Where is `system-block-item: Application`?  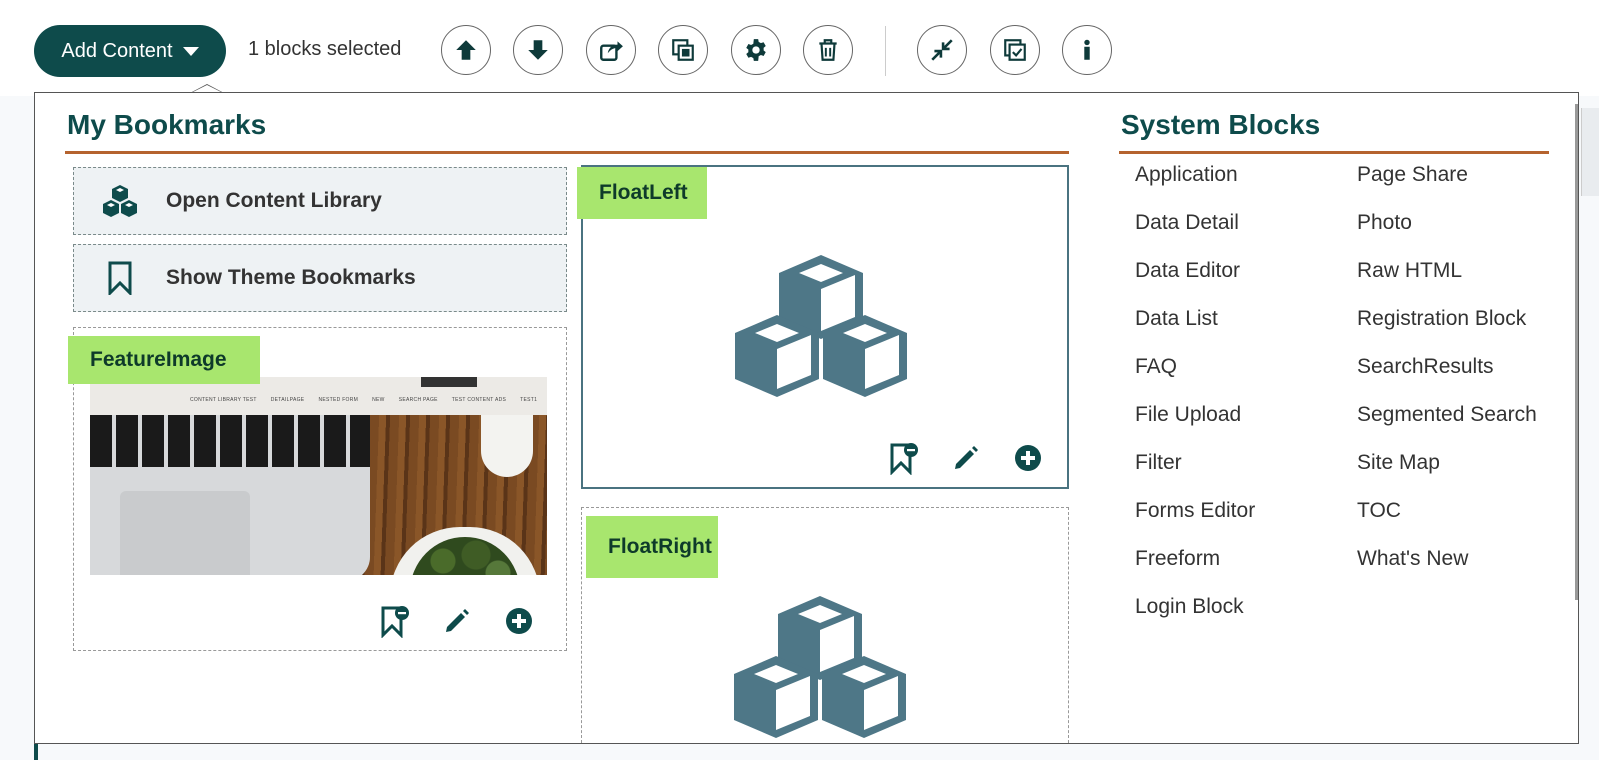 system-block-item: Application is located at coordinates (1186, 175).